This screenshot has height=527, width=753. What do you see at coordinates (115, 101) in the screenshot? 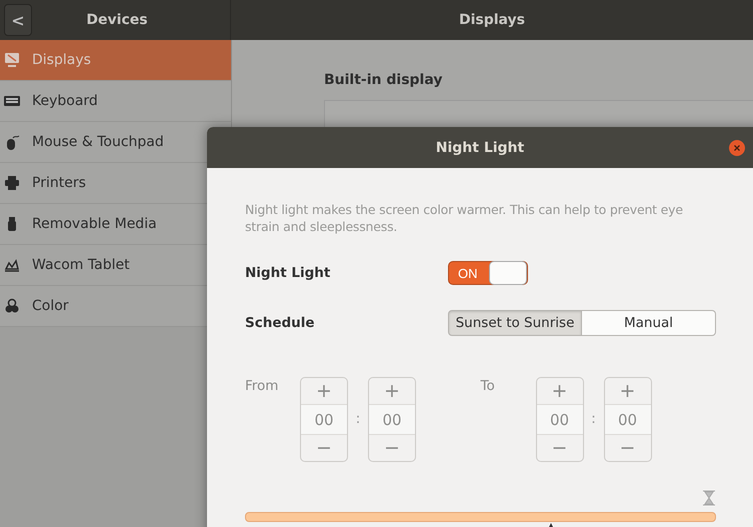
I see `sidebar-item: Keyboard` at bounding box center [115, 101].